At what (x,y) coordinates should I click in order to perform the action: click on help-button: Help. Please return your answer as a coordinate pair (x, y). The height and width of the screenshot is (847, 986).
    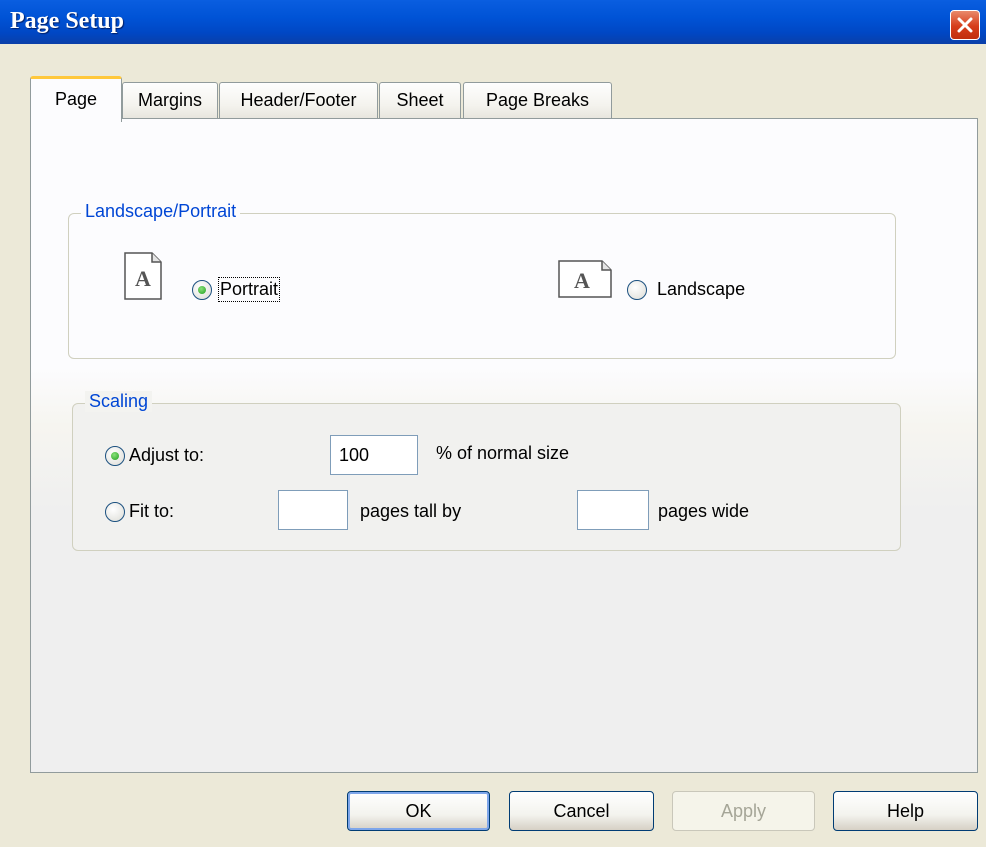
    Looking at the image, I should click on (905, 811).